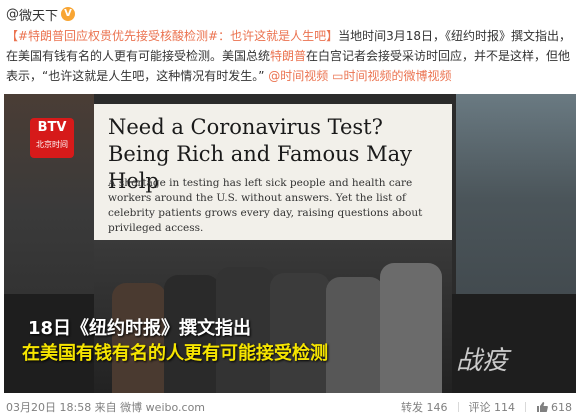 This screenshot has height=420, width=578. Describe the element at coordinates (203, 407) in the screenshot. I see `post-meta: 03月20日 18:58 来自 微博 weibo.com` at that location.